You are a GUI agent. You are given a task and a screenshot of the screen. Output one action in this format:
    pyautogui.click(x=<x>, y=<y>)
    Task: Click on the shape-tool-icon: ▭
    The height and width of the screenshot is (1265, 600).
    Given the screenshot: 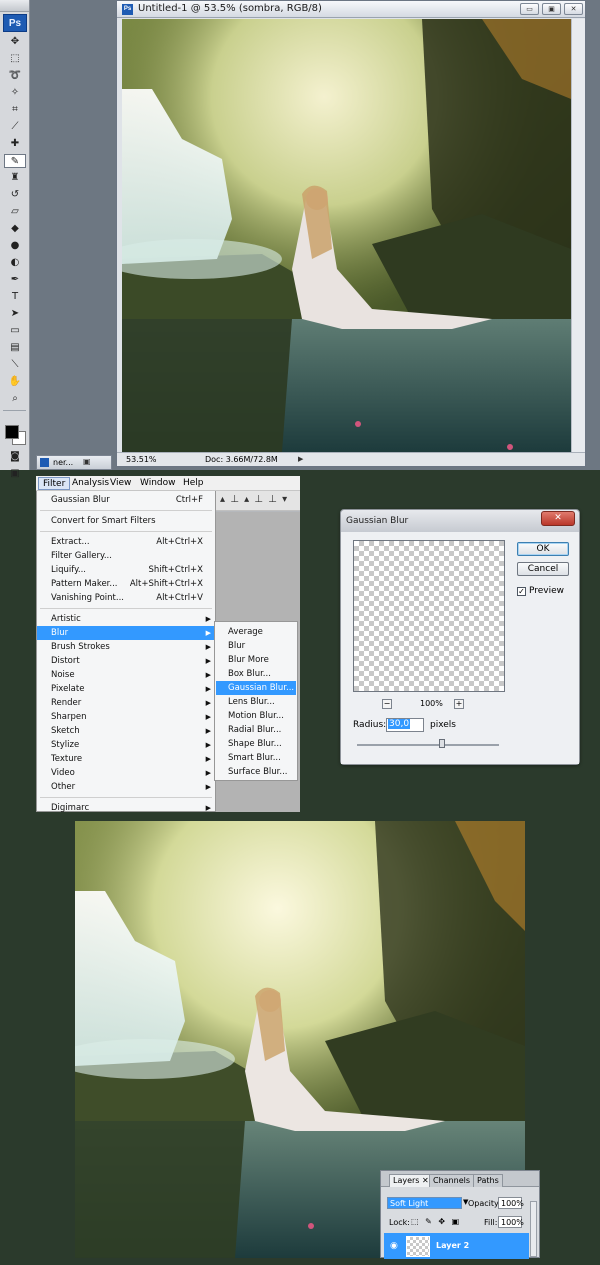 What is the action you would take?
    pyautogui.click(x=15, y=331)
    